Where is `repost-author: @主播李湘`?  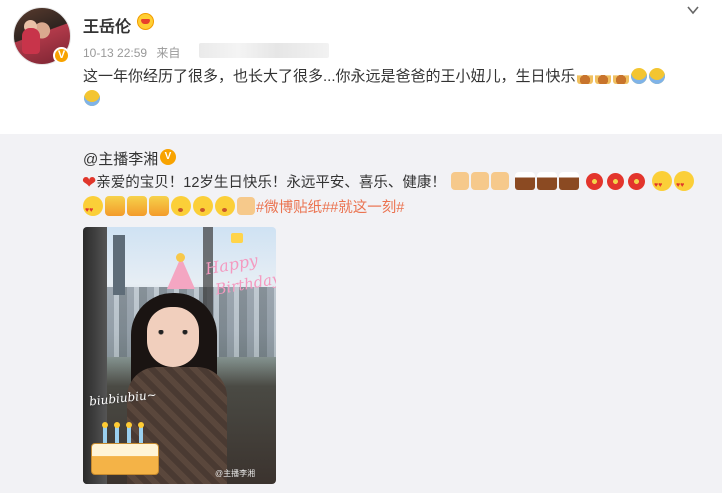 repost-author: @主播李湘 is located at coordinates (120, 158).